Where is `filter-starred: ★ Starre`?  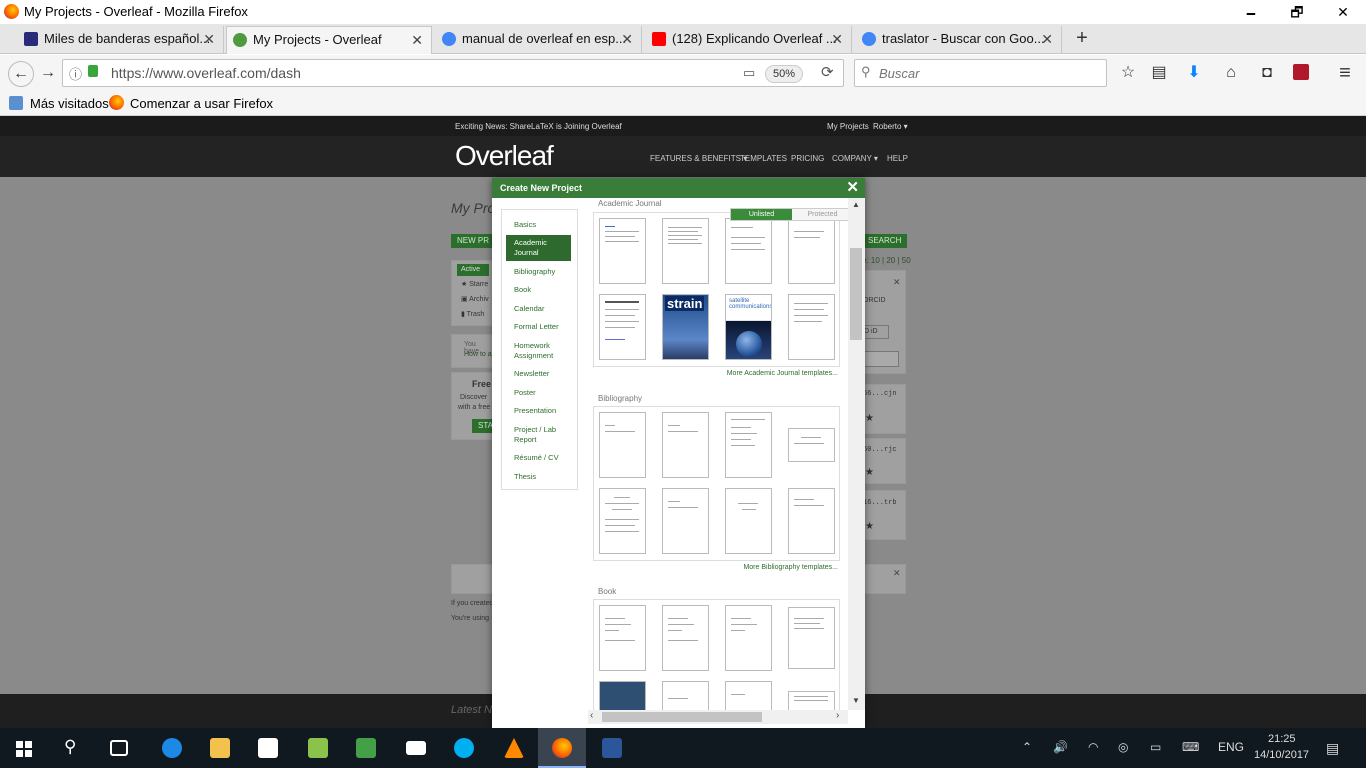
filter-starred: ★ Starre is located at coordinates (474, 284).